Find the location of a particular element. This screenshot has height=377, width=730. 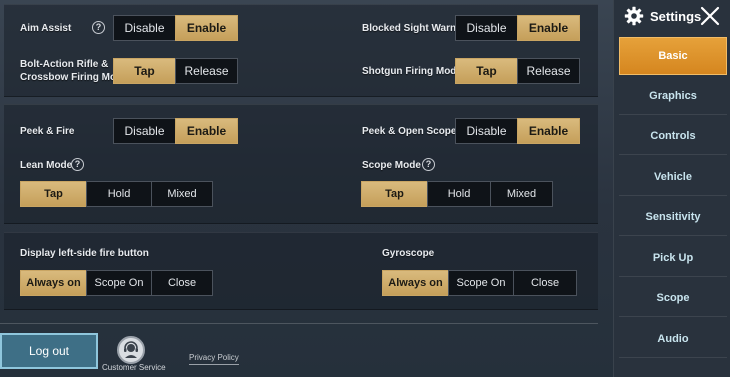

peek-scope-disable-option: Disable is located at coordinates (486, 131).